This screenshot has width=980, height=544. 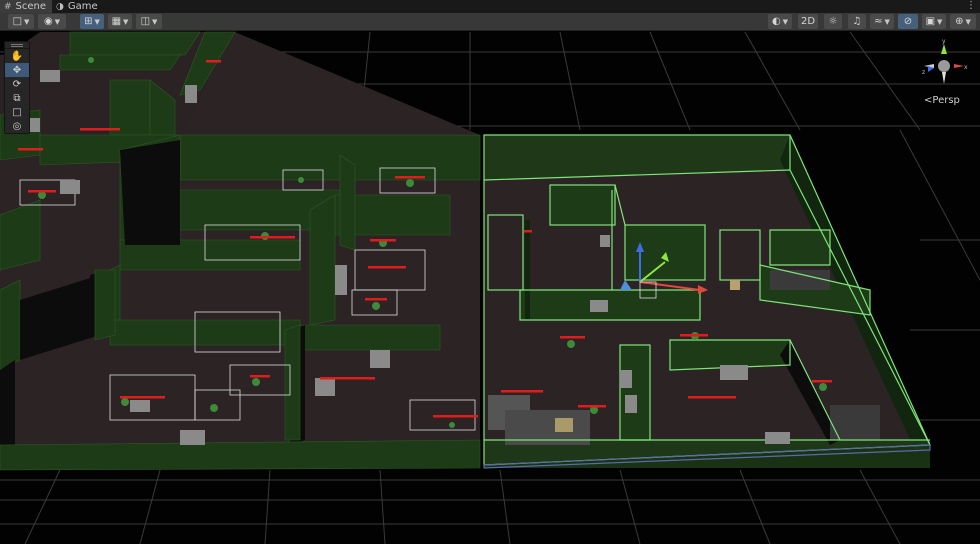 What do you see at coordinates (60, 6) in the screenshot?
I see `gamepad-icon: ◑` at bounding box center [60, 6].